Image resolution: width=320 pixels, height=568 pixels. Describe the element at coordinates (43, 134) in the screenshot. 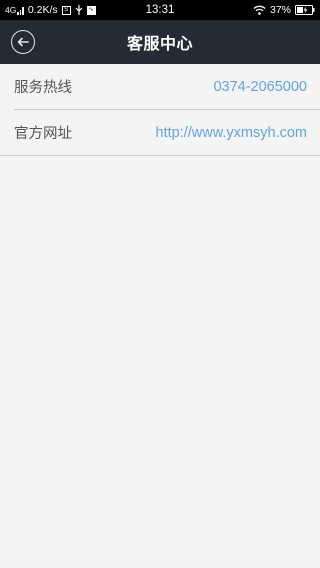

I see `website-label: 官方网址` at that location.